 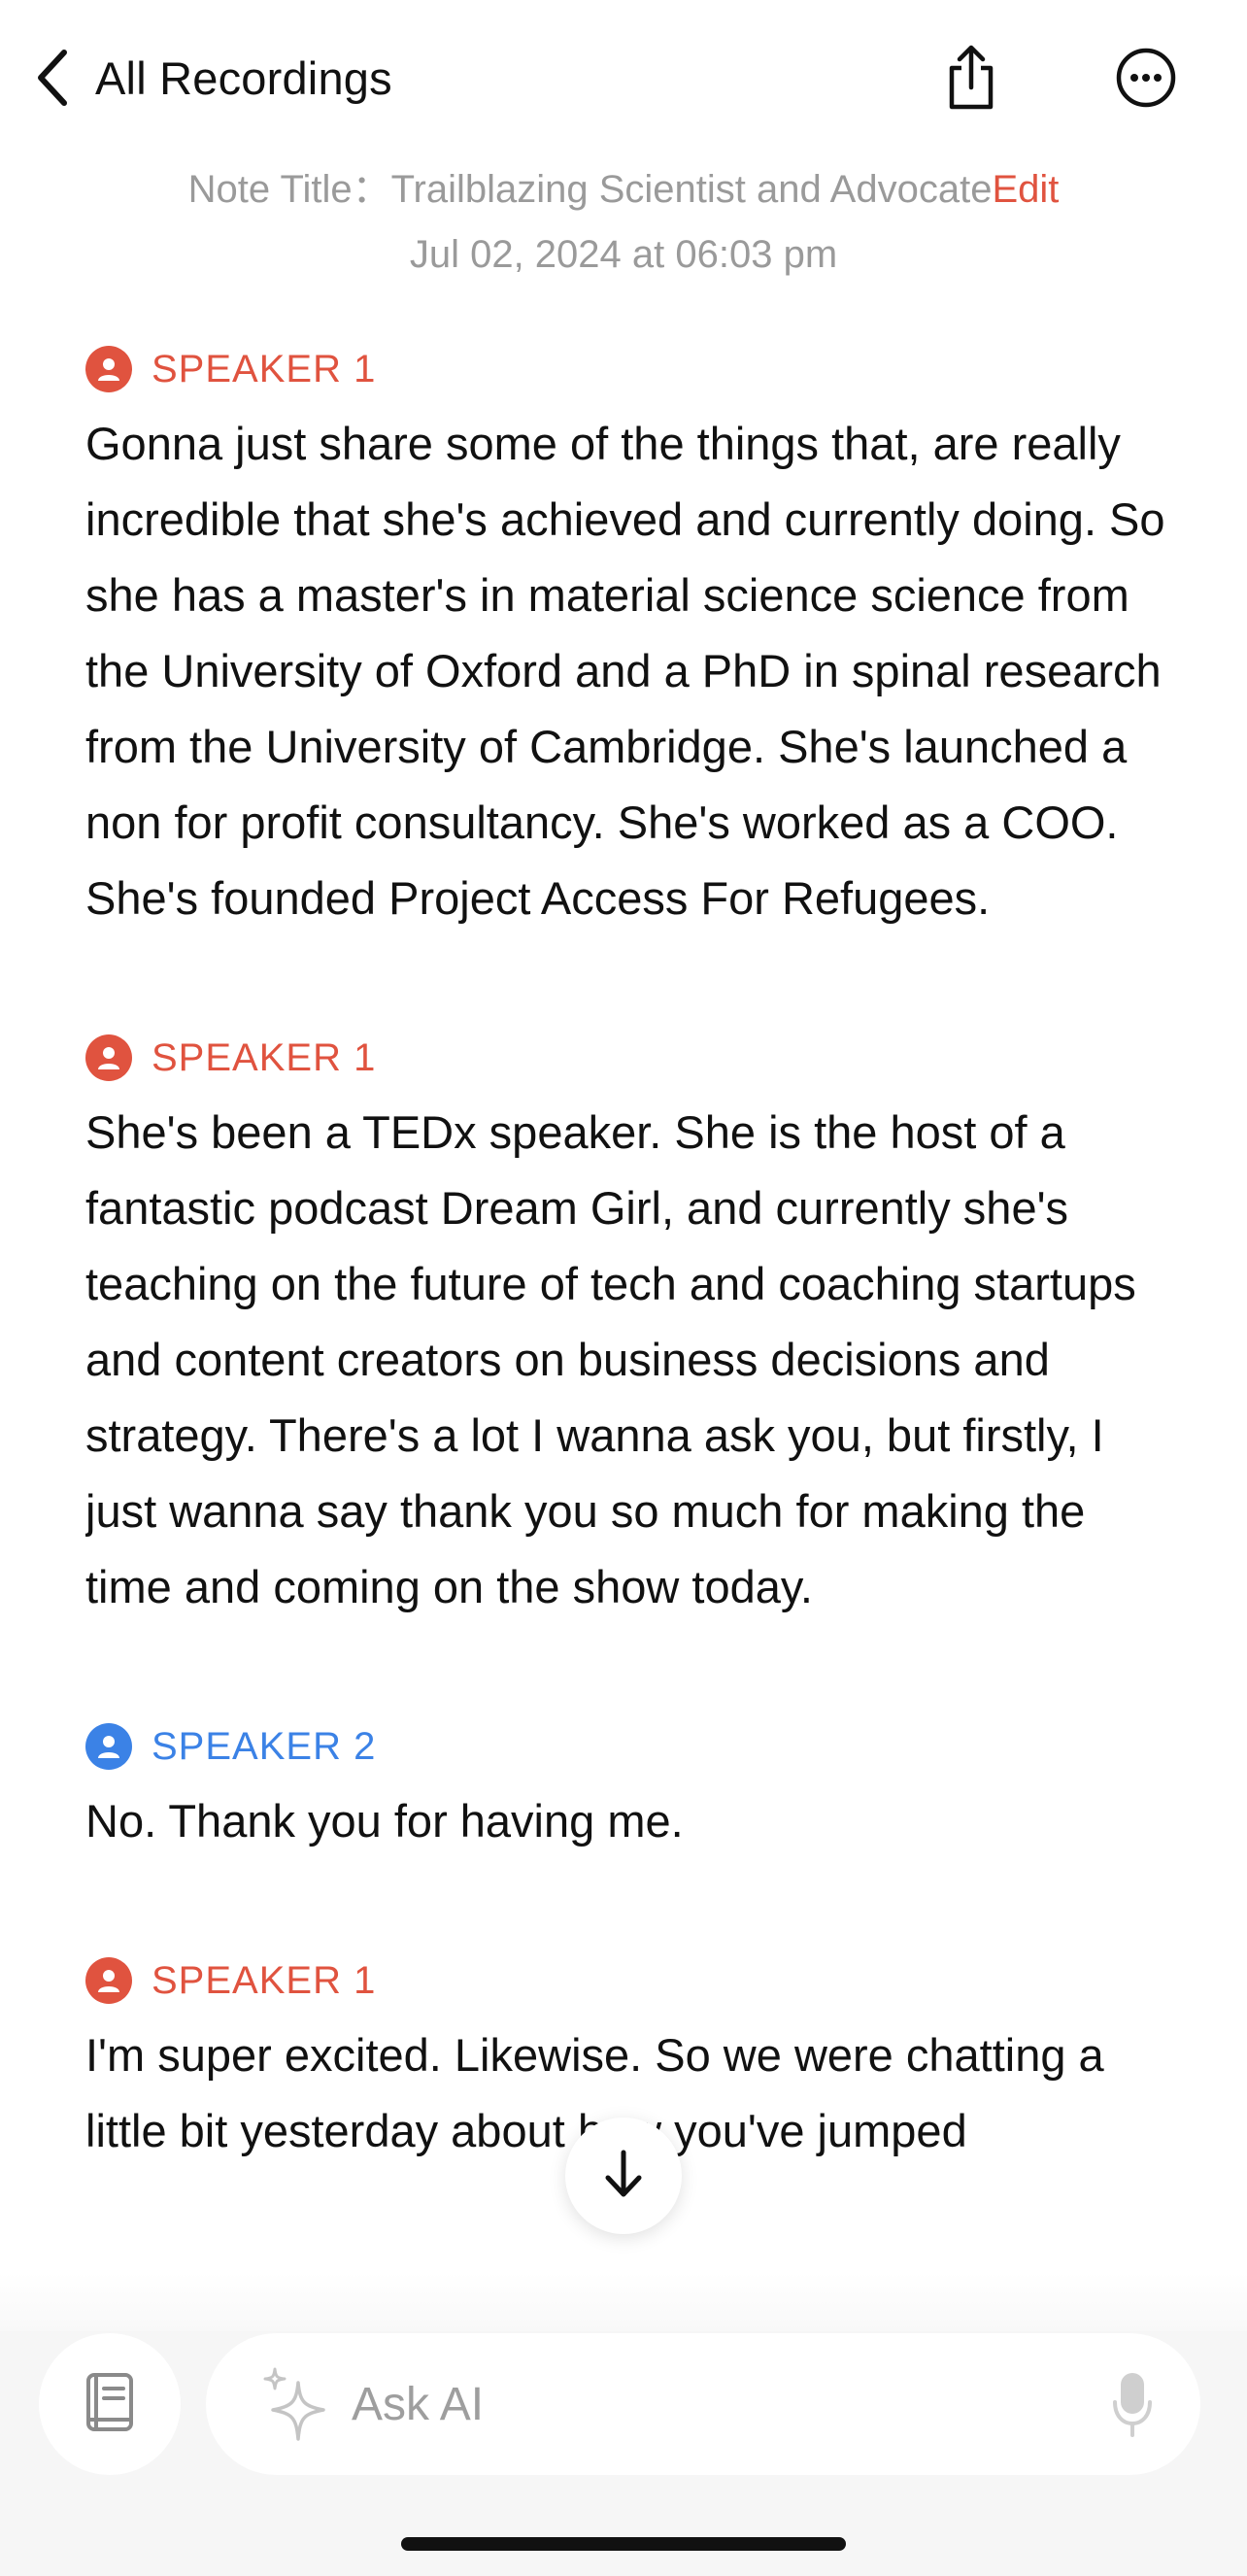 I want to click on share-icon, so click(x=971, y=80).